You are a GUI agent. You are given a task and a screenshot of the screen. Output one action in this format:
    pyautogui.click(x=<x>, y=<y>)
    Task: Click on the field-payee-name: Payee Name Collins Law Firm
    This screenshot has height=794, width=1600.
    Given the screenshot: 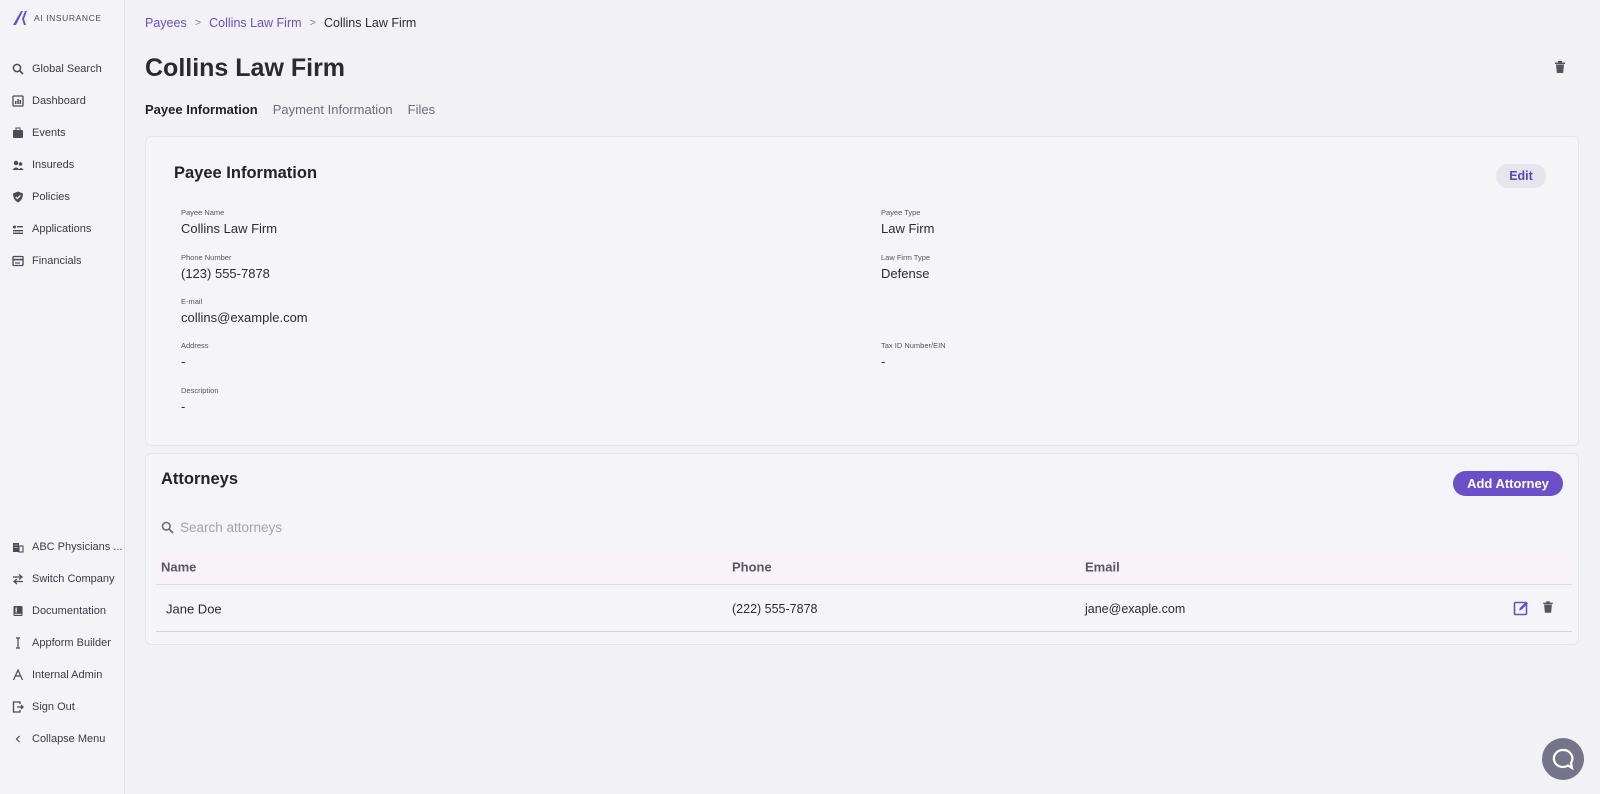 What is the action you would take?
    pyautogui.click(x=229, y=222)
    